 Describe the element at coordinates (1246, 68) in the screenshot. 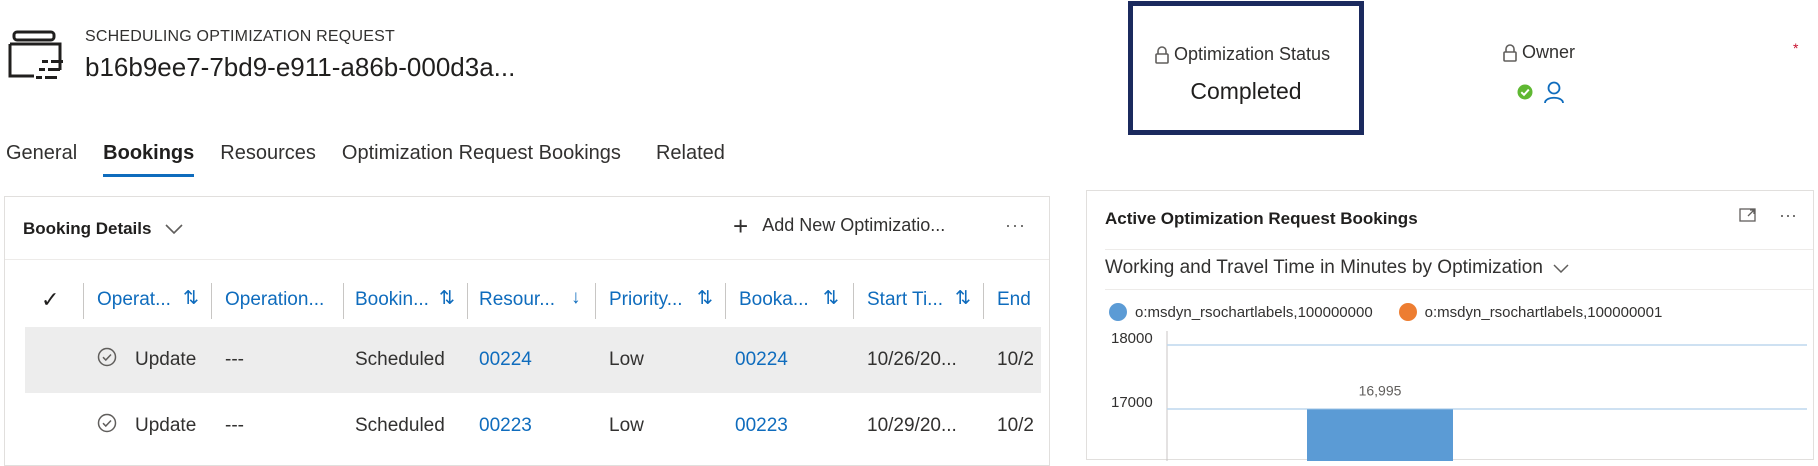

I see `optimization-status-field: Optimization Status Completed` at that location.